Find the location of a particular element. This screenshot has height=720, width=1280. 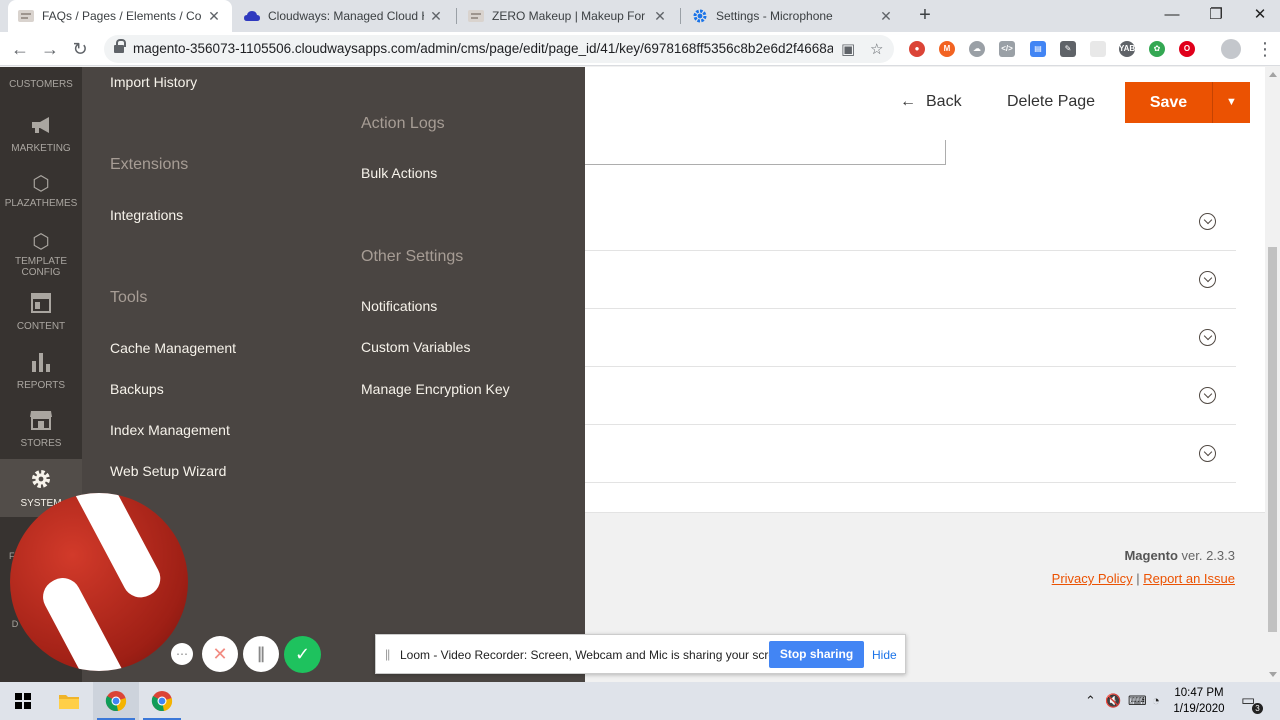

browser-tab-cloudways: Cloudways: Managed Cloud Host ✕ is located at coordinates (344, 16).